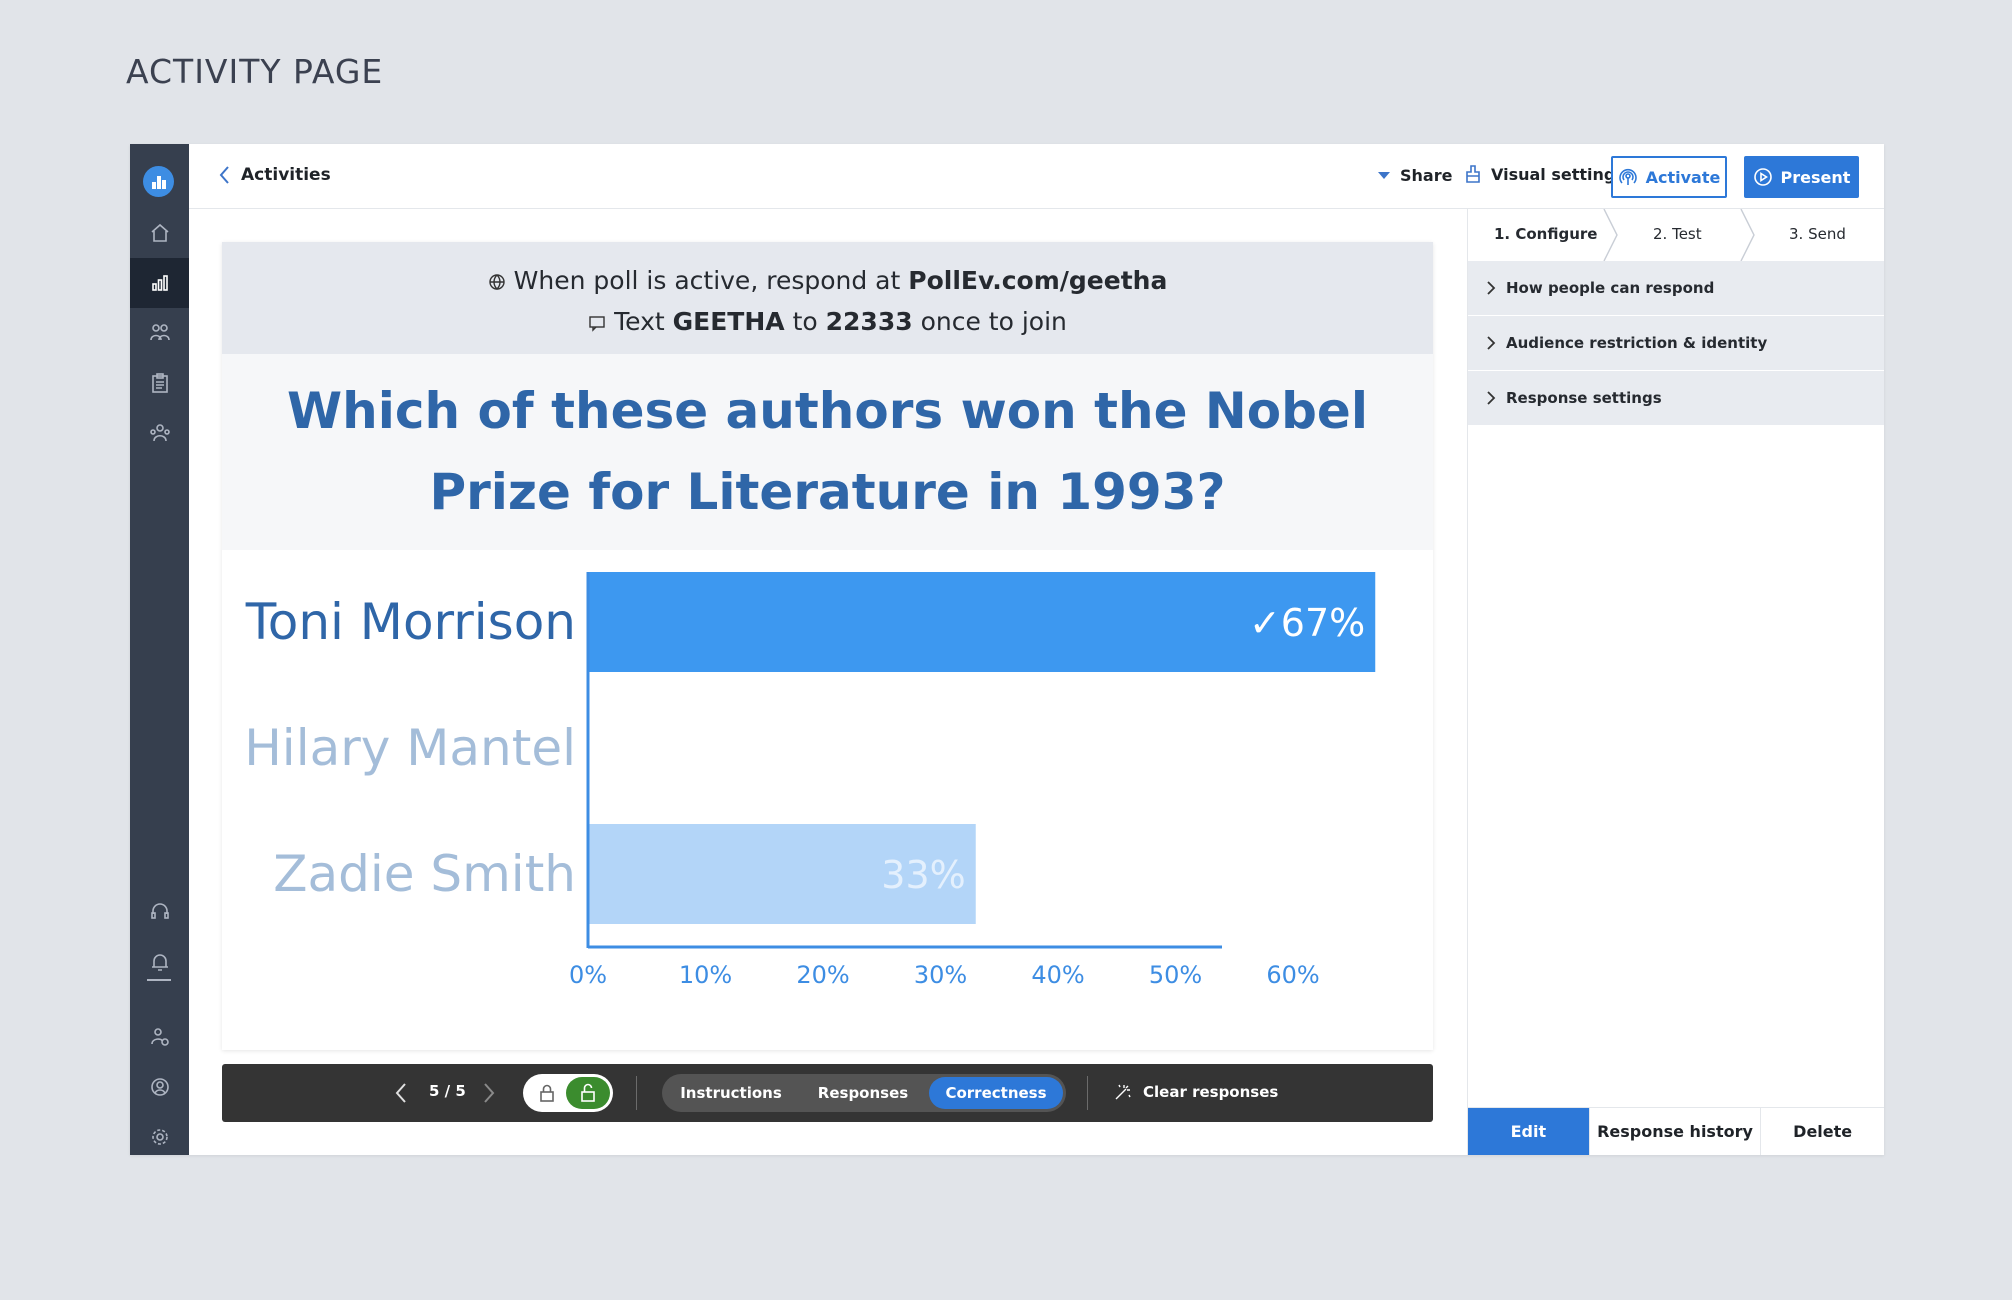  Describe the element at coordinates (410, 622) in the screenshot. I see `category-label: Toni Morrison` at that location.